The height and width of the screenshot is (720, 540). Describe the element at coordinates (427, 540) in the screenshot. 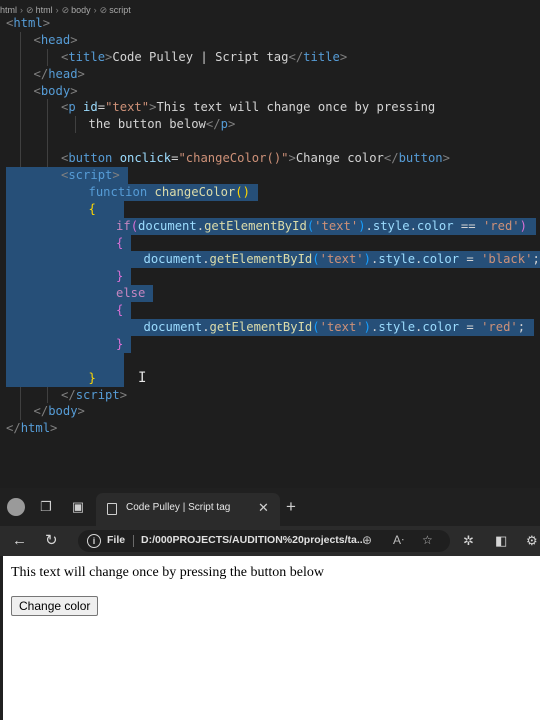

I see `star-icon: ☆` at that location.